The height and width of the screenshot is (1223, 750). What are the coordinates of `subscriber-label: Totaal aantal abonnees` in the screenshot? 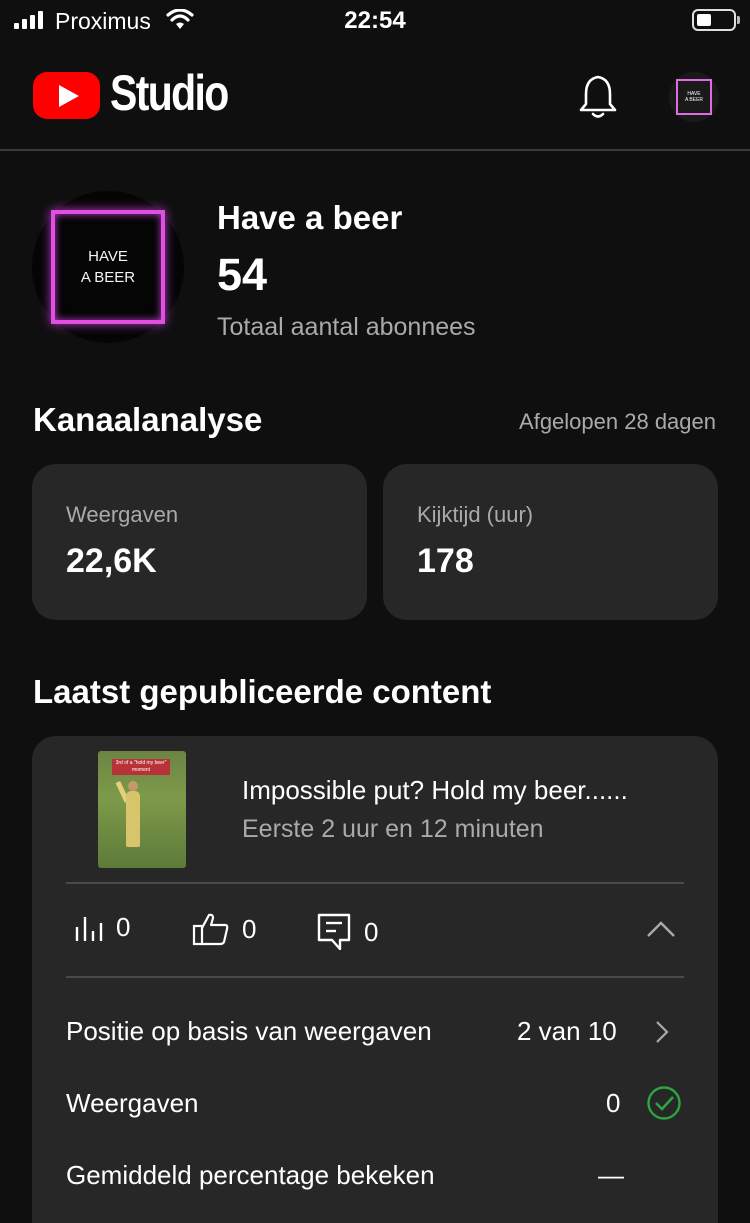 It's located at (346, 327).